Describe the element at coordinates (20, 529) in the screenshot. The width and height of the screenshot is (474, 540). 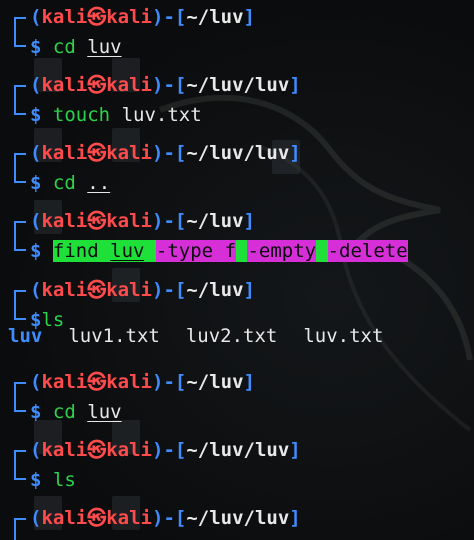
I see `prompt-bracket-top` at that location.